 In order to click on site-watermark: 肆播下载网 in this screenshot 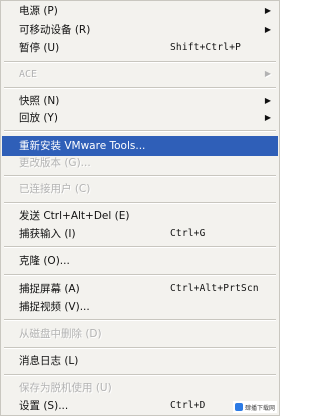, I will do `click(255, 407)`.